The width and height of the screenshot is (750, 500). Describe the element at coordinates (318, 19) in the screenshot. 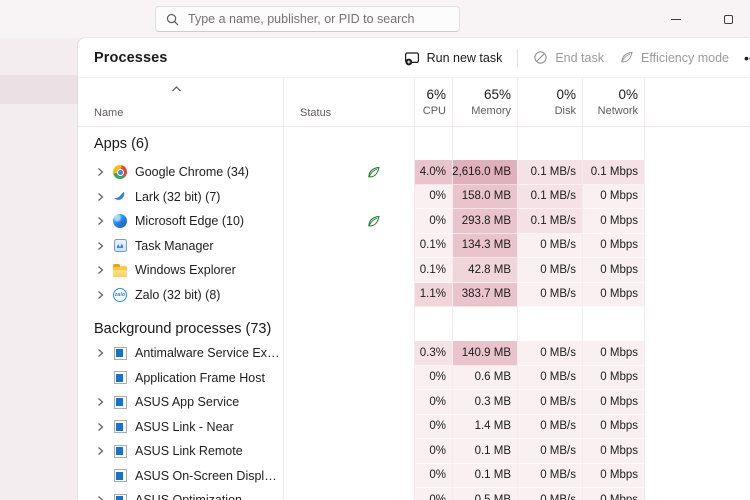

I see `search-input` at that location.